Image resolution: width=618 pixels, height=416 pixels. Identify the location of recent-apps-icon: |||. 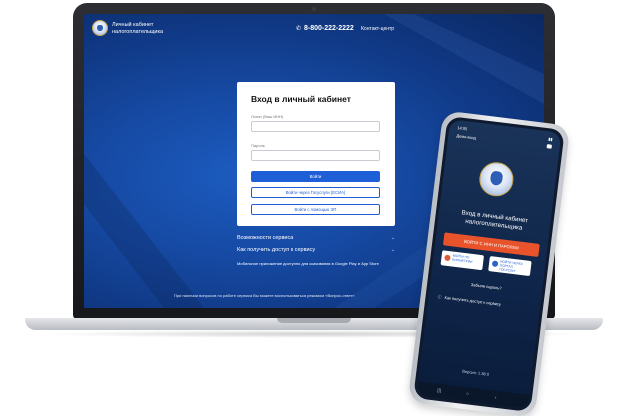
(439, 391).